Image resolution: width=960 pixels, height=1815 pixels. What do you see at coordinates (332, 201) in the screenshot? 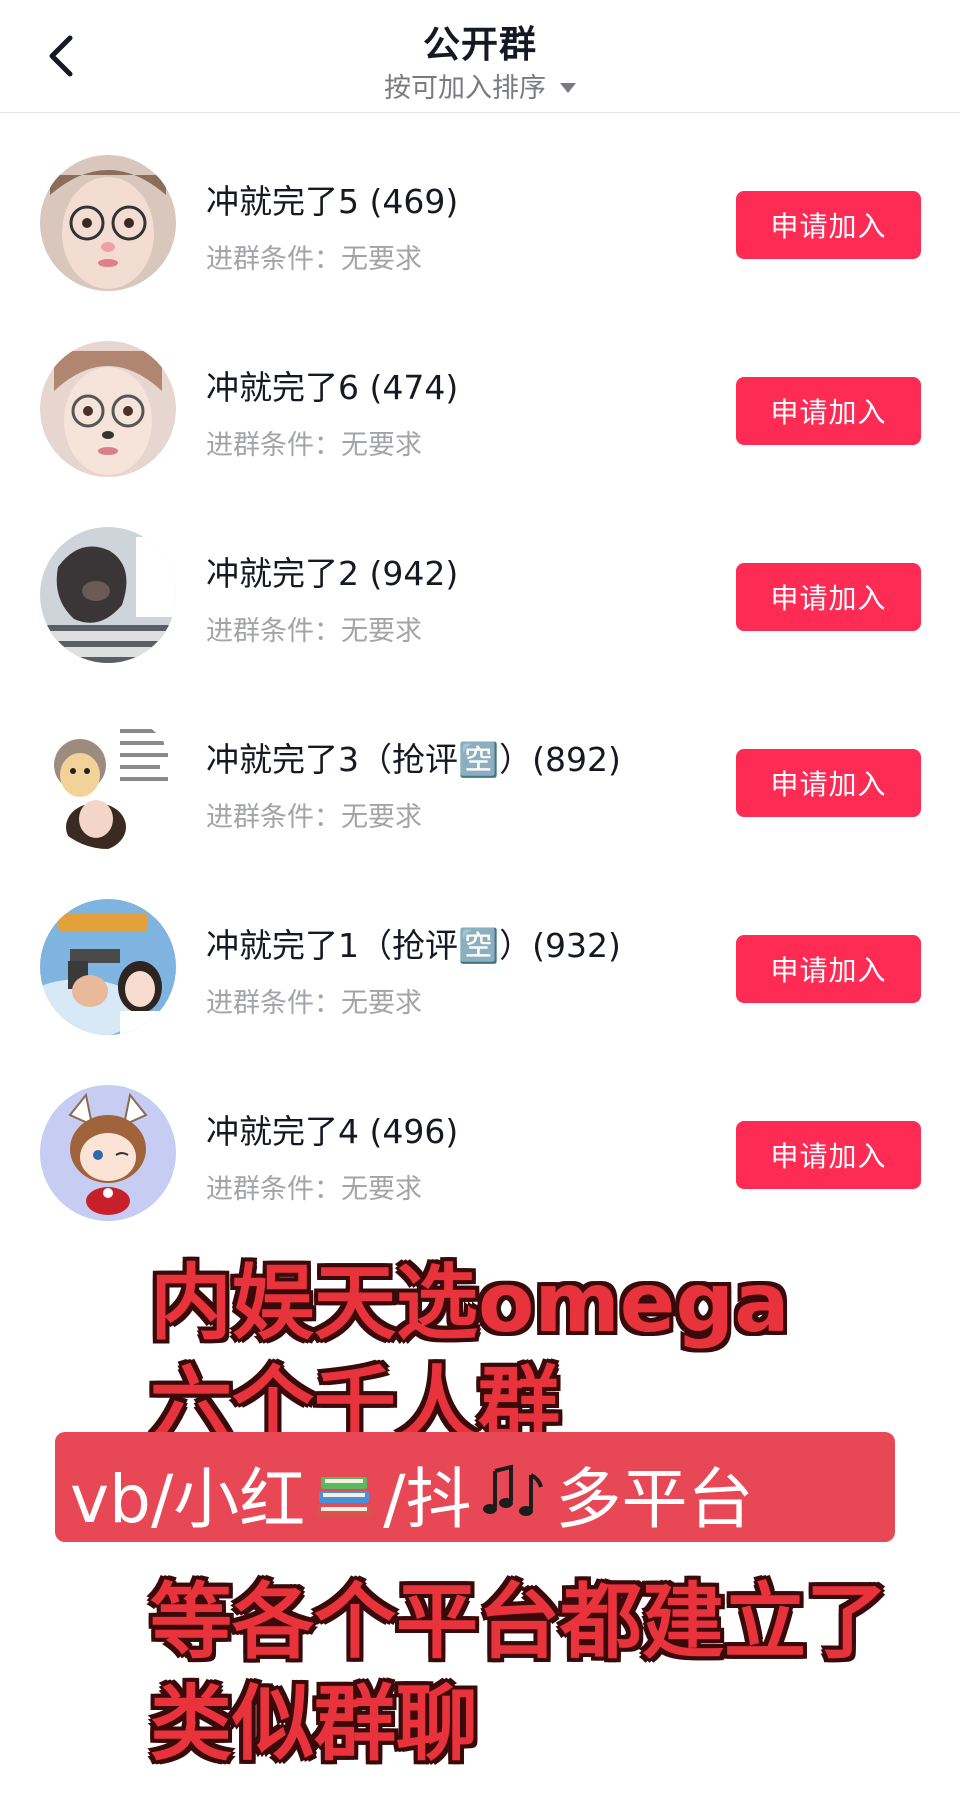
I see `group-name: 冲就完了5 (469)` at bounding box center [332, 201].